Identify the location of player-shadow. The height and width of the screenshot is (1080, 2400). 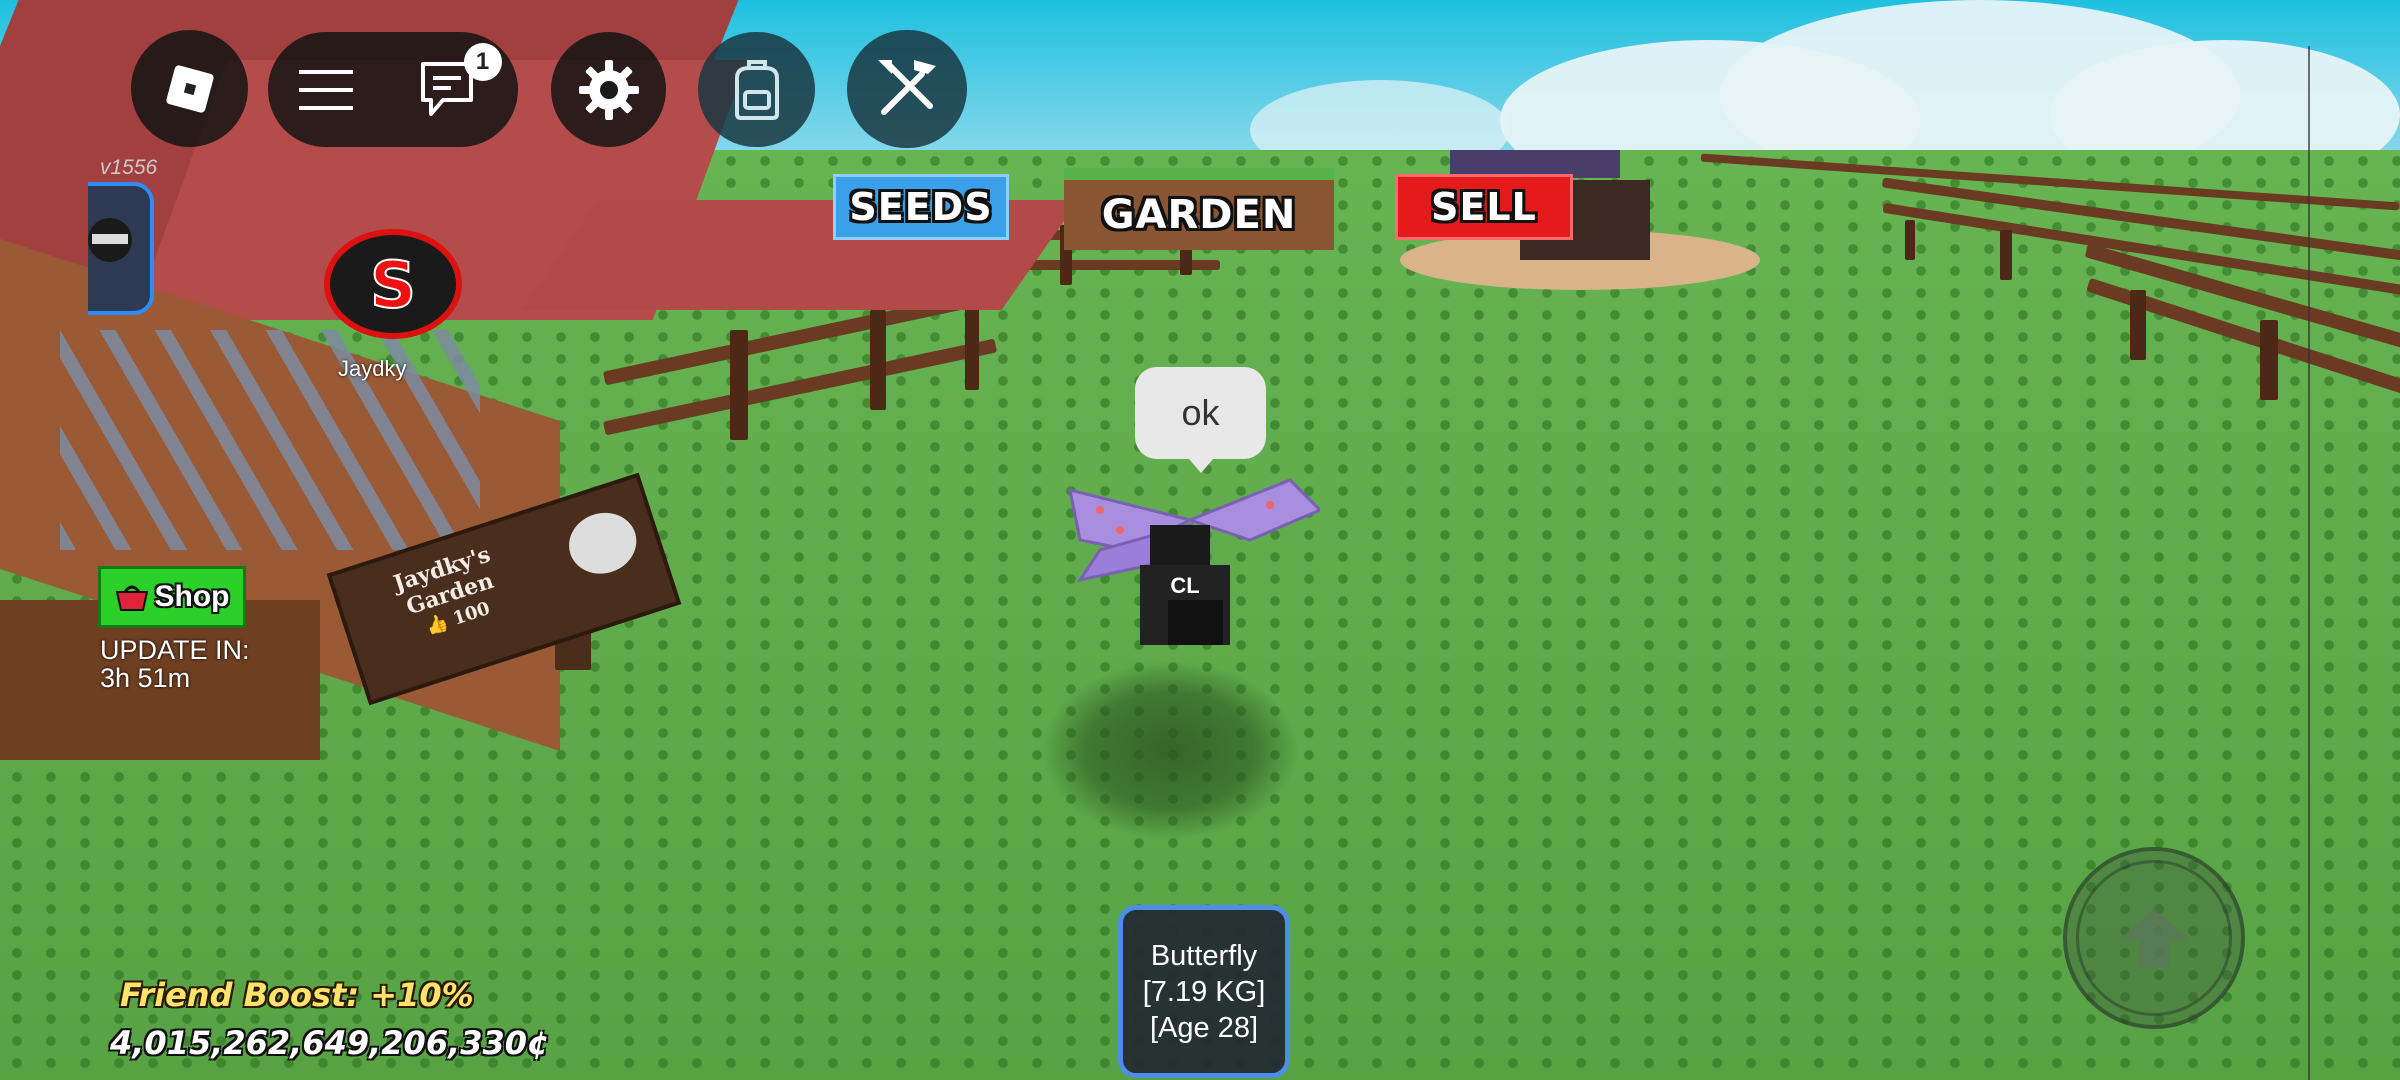
(1170, 750).